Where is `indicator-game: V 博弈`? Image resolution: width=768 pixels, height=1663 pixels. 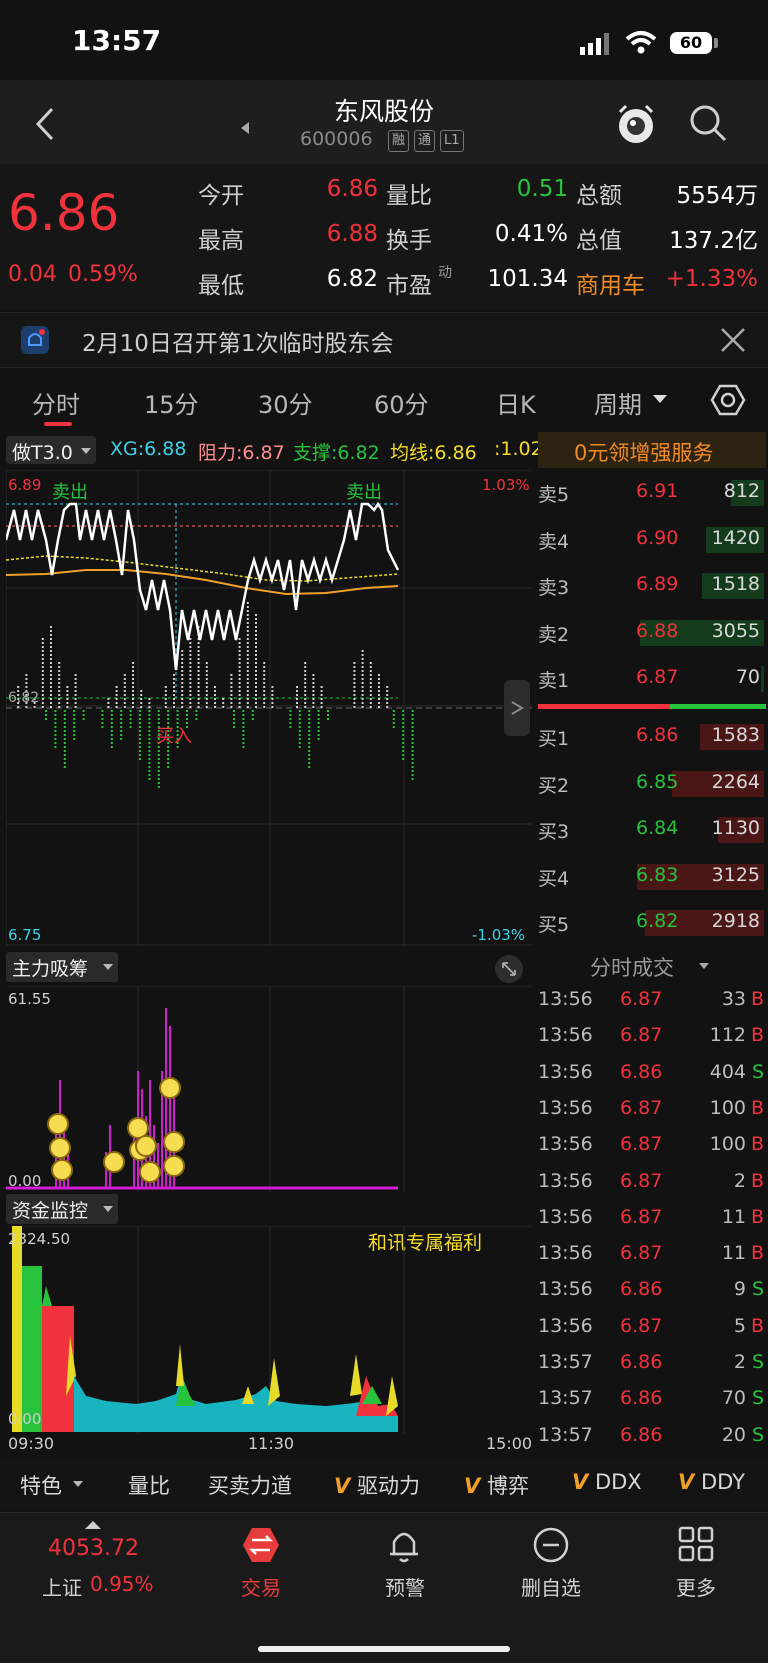
indicator-game: V 博弈 is located at coordinates (496, 1485).